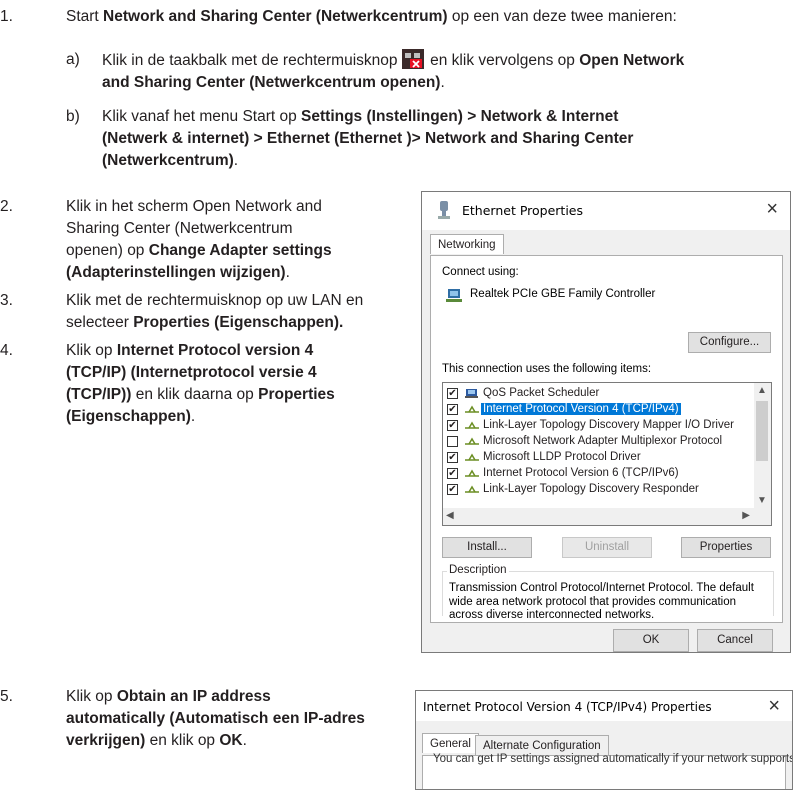 The width and height of the screenshot is (797, 790). Describe the element at coordinates (552, 615) in the screenshot. I see `text: across diverse interconnected networks.` at that location.